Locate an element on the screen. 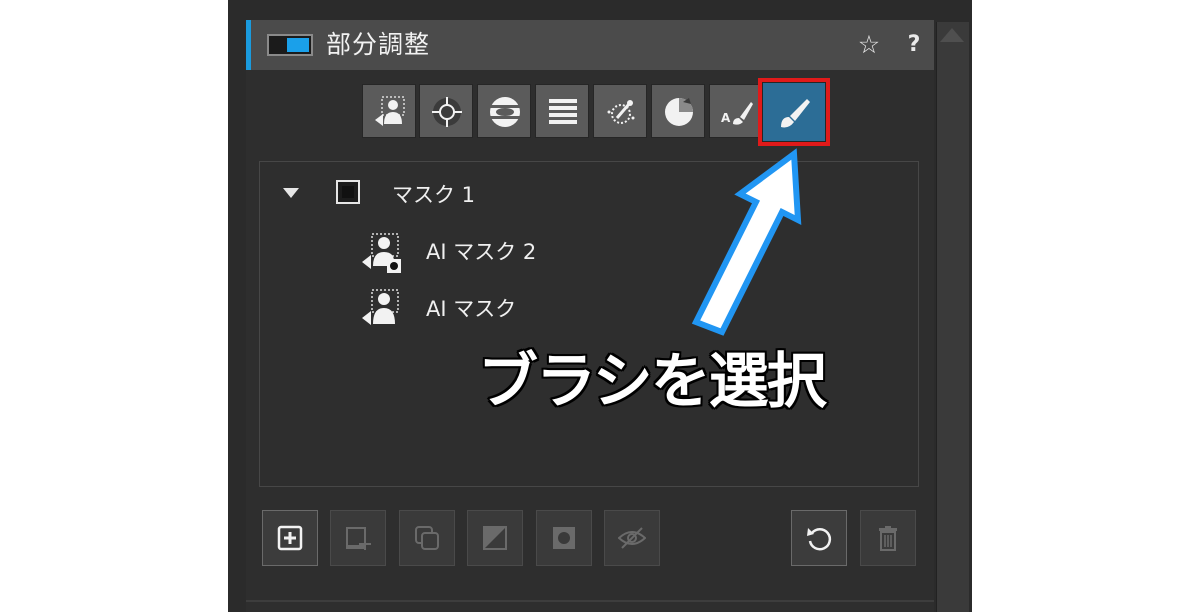  mask-overlay-icon is located at coordinates (564, 538).